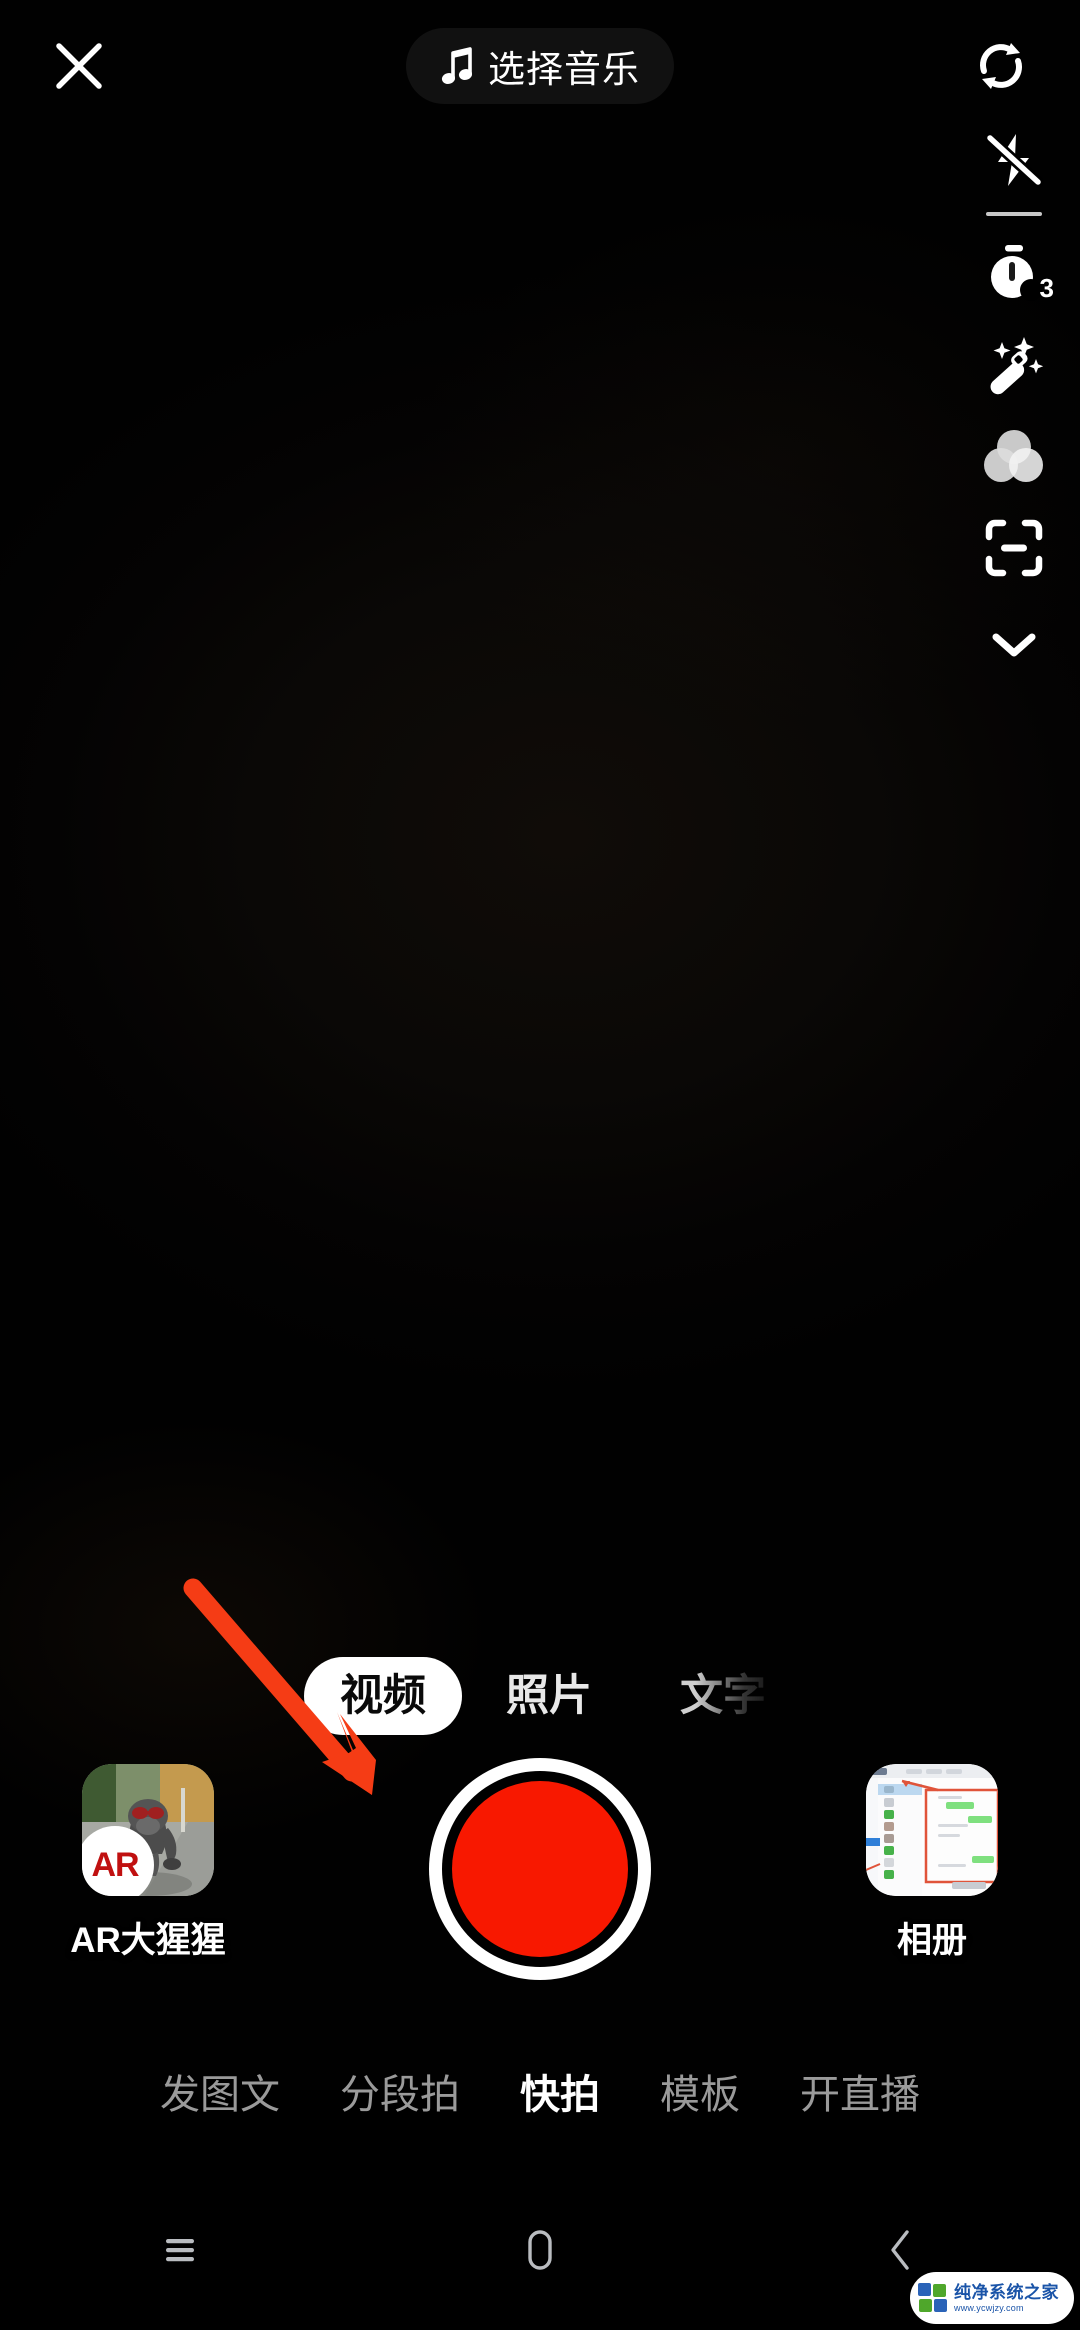 The width and height of the screenshot is (1080, 2330). I want to click on album-thumbnail, so click(932, 1830).